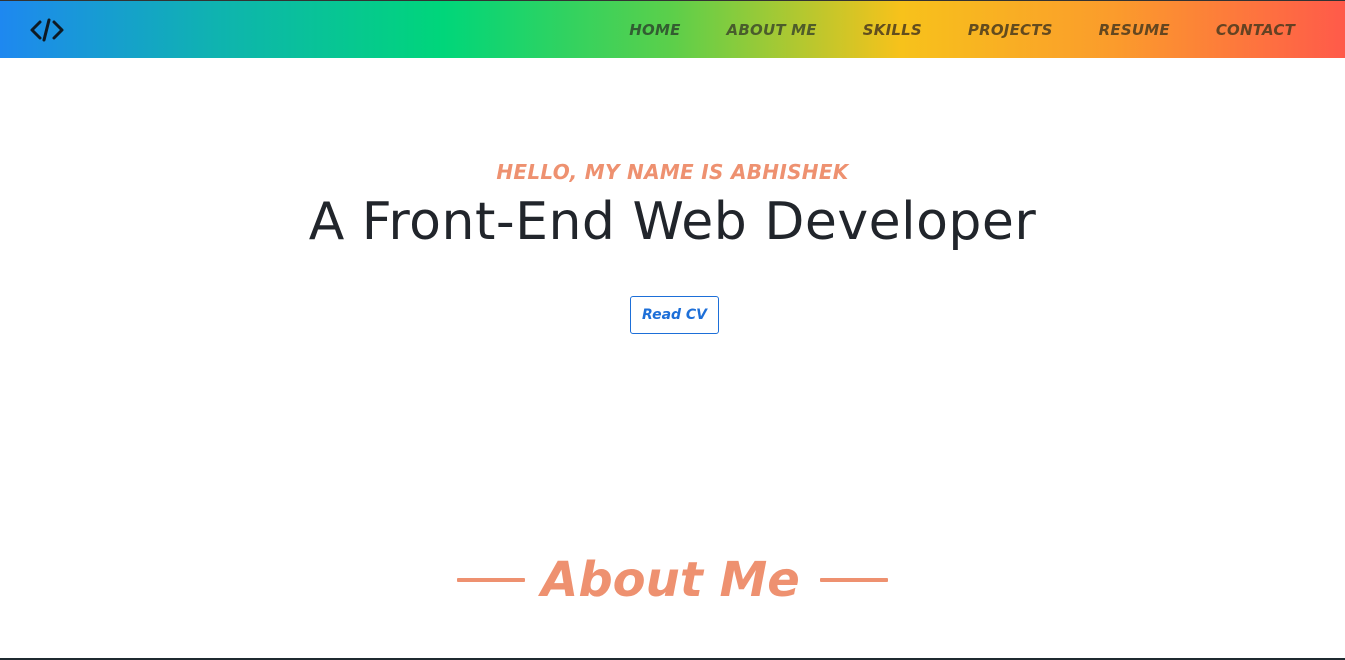  I want to click on nav-item-about-me: ABOUT ME, so click(772, 30).